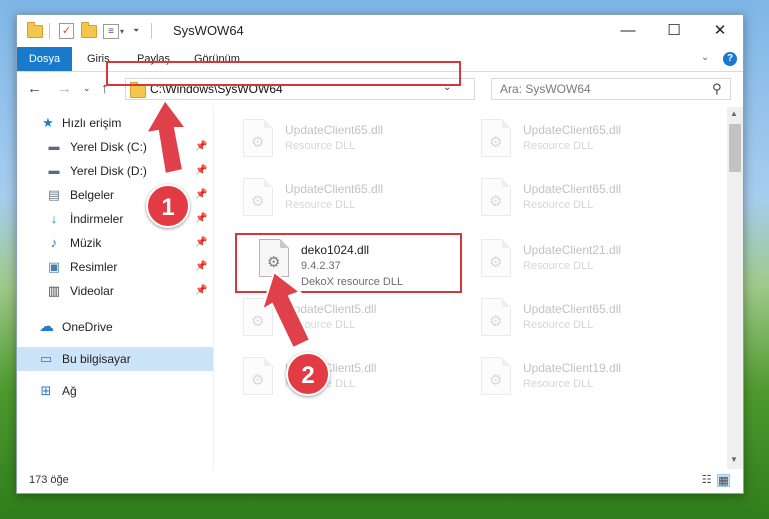 The height and width of the screenshot is (519, 769). Describe the element at coordinates (228, 224) in the screenshot. I see `callout-arrows` at that location.